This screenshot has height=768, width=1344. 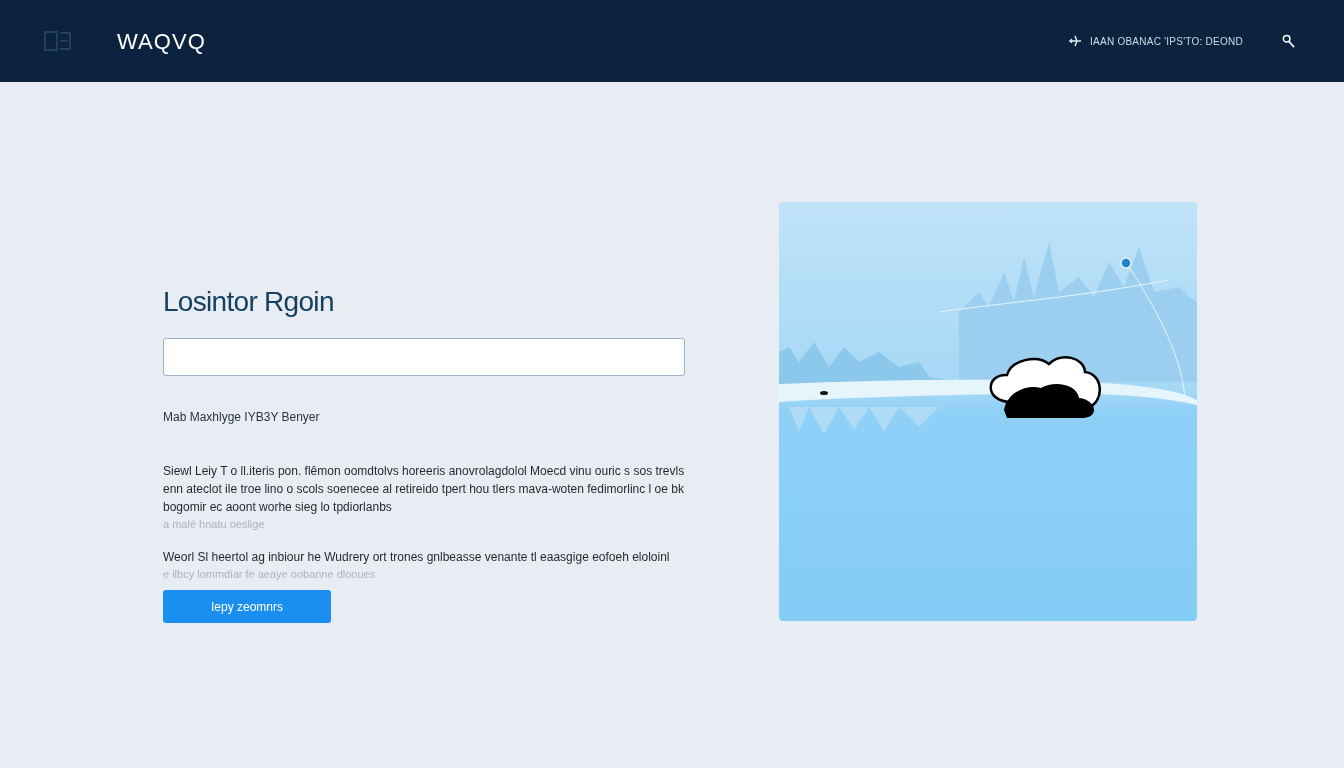 I want to click on body-paragraph: Weorl Sl heertol ag inbiour he Wudrery ort trones gnlbeasse venante tl eaasgige eofoeh eloloinl, so click(x=417, y=557).